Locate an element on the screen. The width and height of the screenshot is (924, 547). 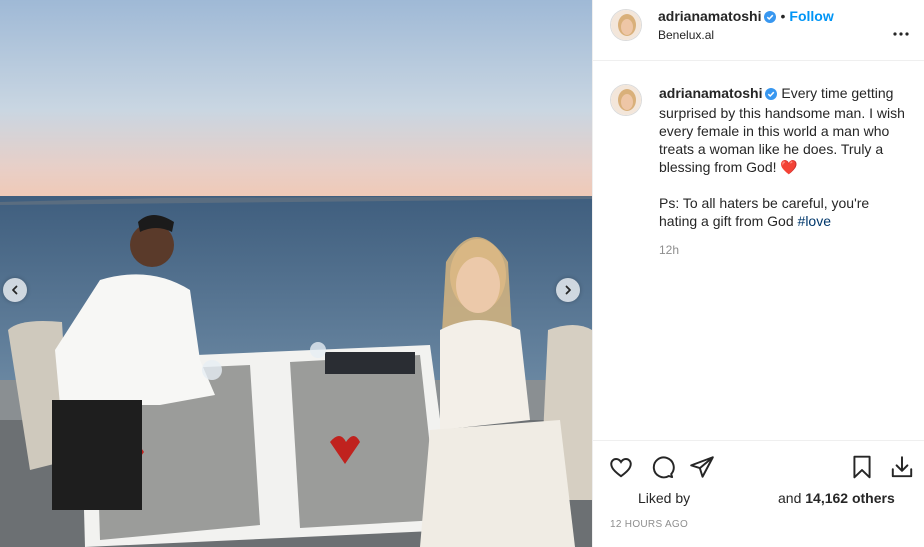
post-header: adrianamatoshi • Follow Benelux.al is located at coordinates (758, 30).